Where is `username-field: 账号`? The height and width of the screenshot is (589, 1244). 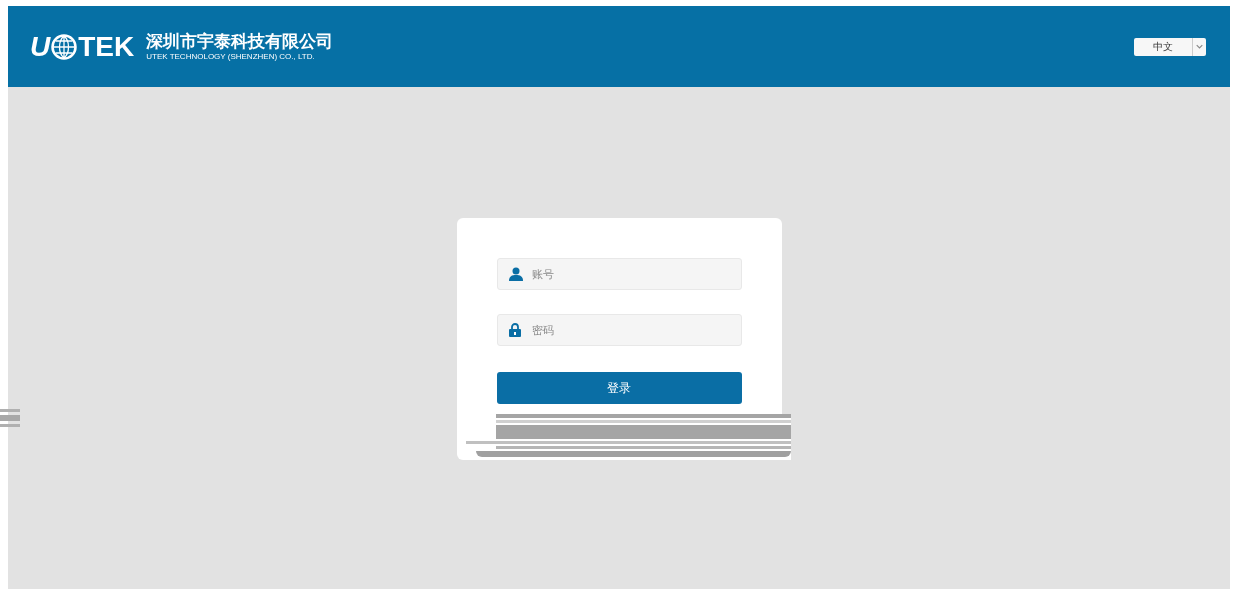
username-field: 账号 is located at coordinates (619, 274).